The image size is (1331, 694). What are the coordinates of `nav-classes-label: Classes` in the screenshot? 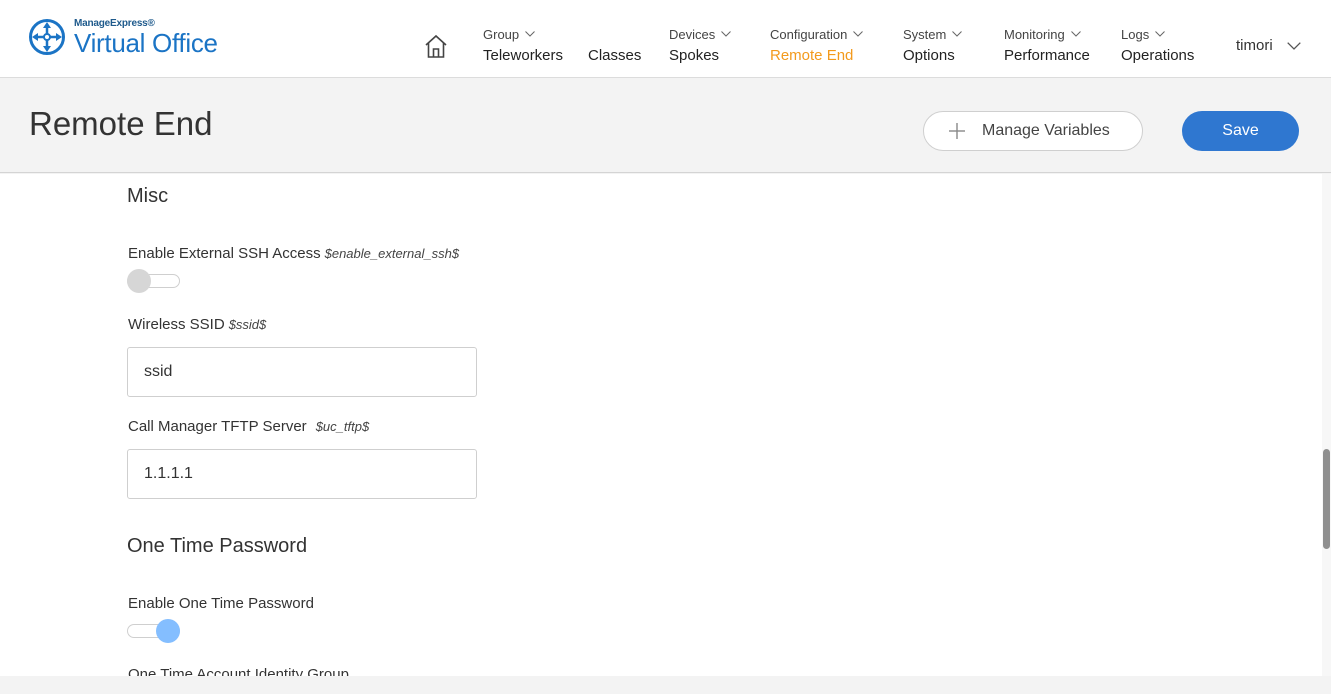 It's located at (615, 55).